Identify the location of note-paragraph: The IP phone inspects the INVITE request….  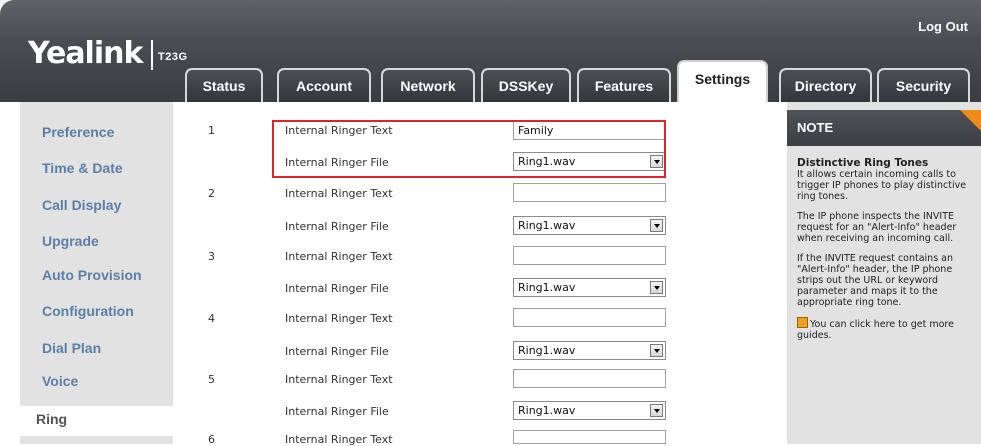
(877, 227).